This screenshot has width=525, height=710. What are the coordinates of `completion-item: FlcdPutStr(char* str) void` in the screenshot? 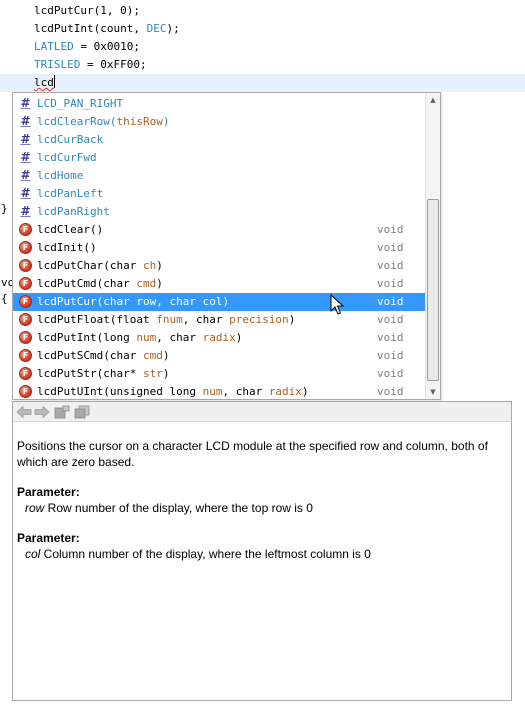 It's located at (219, 374).